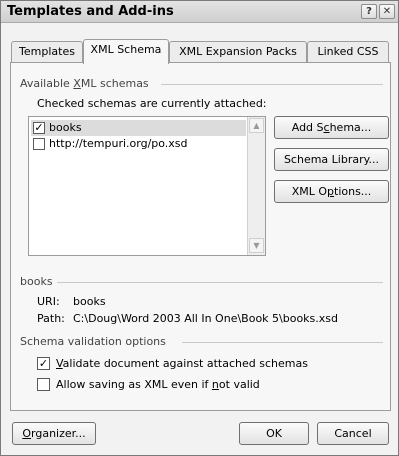 This screenshot has width=399, height=456. Describe the element at coordinates (348, 52) in the screenshot. I see `tab-linked-css: Linked CSS` at that location.